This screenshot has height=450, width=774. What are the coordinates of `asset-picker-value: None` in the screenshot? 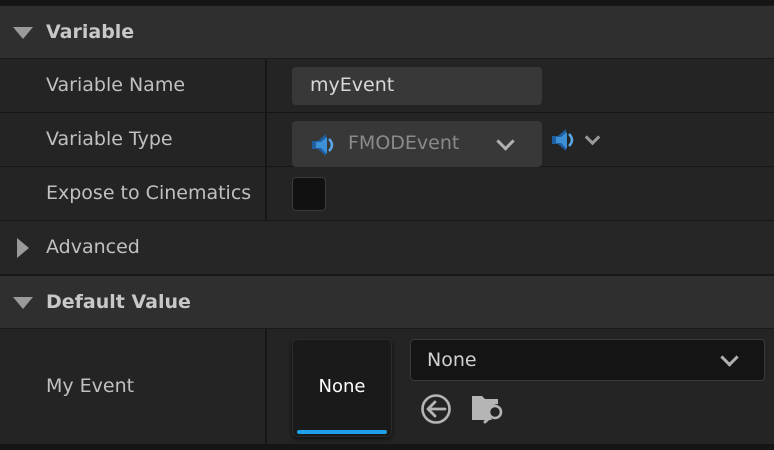 It's located at (452, 360).